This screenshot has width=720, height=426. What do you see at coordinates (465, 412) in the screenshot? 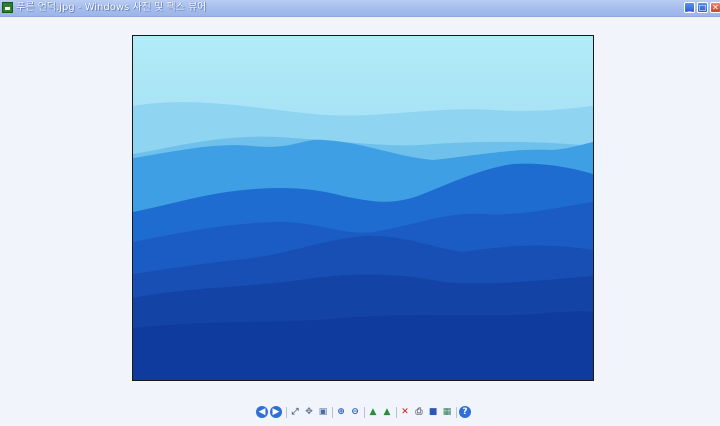
I see `help-button: ?` at bounding box center [465, 412].